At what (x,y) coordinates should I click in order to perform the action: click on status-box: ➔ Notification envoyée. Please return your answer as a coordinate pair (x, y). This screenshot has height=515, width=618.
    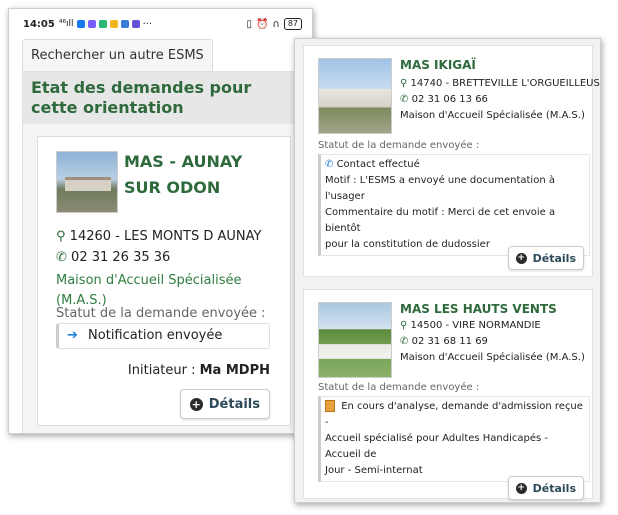
    Looking at the image, I should click on (163, 336).